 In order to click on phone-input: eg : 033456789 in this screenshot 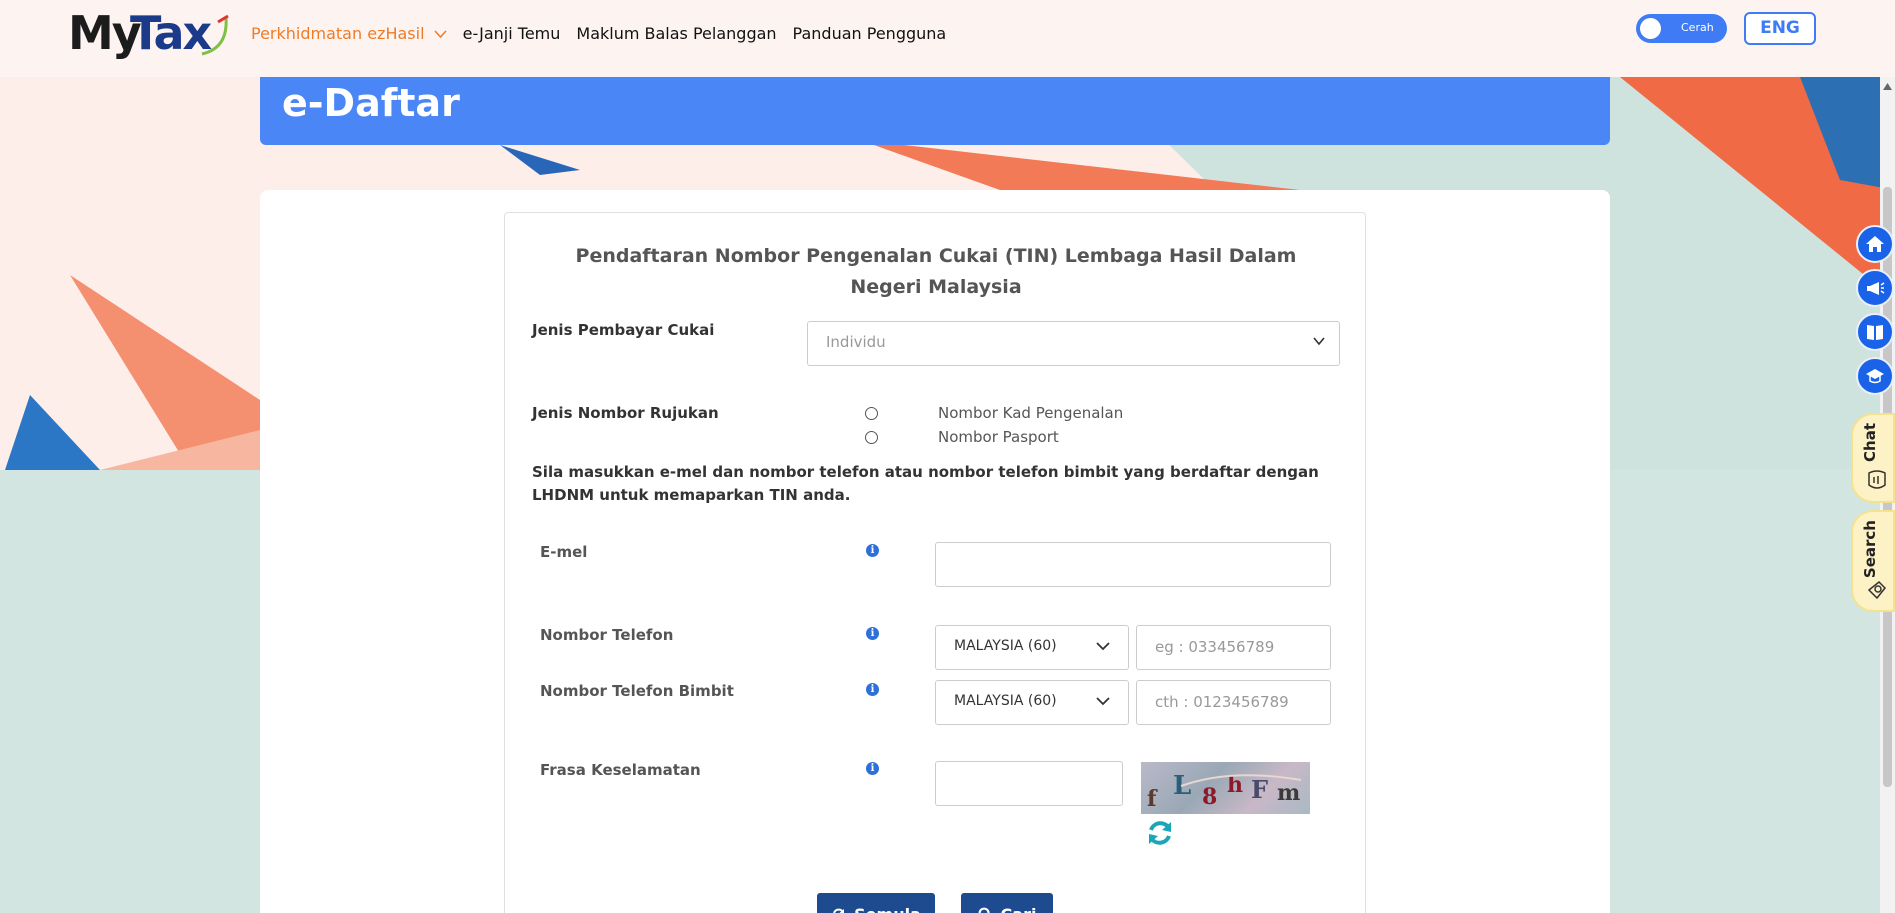, I will do `click(1233, 647)`.